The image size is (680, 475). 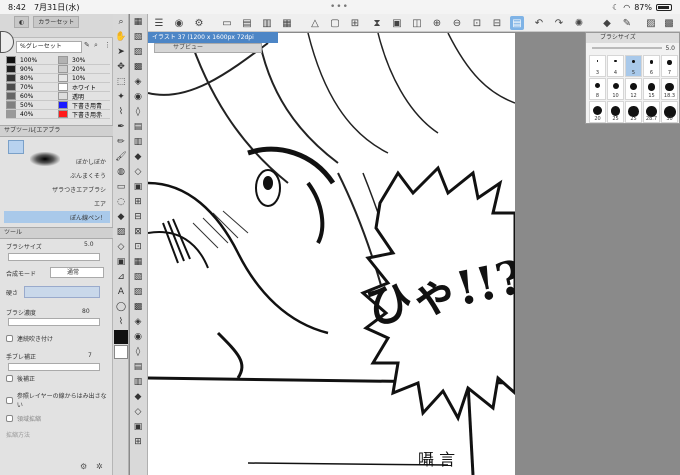 What do you see at coordinates (121, 352) in the screenshot?
I see `color-sub-icon` at bounding box center [121, 352].